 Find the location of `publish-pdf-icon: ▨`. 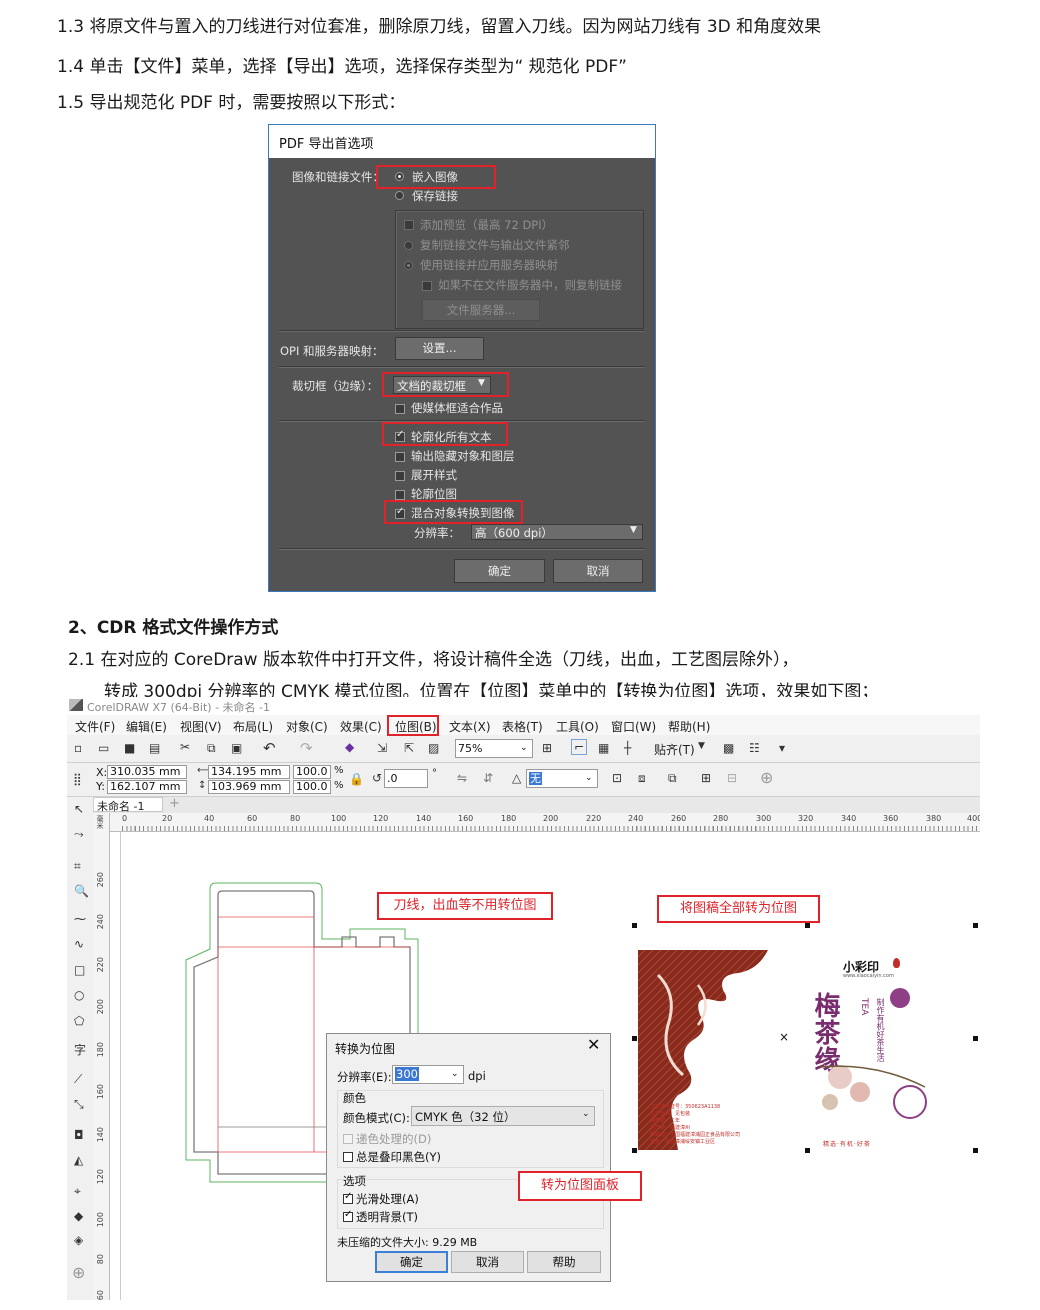

publish-pdf-icon: ▨ is located at coordinates (433, 748).